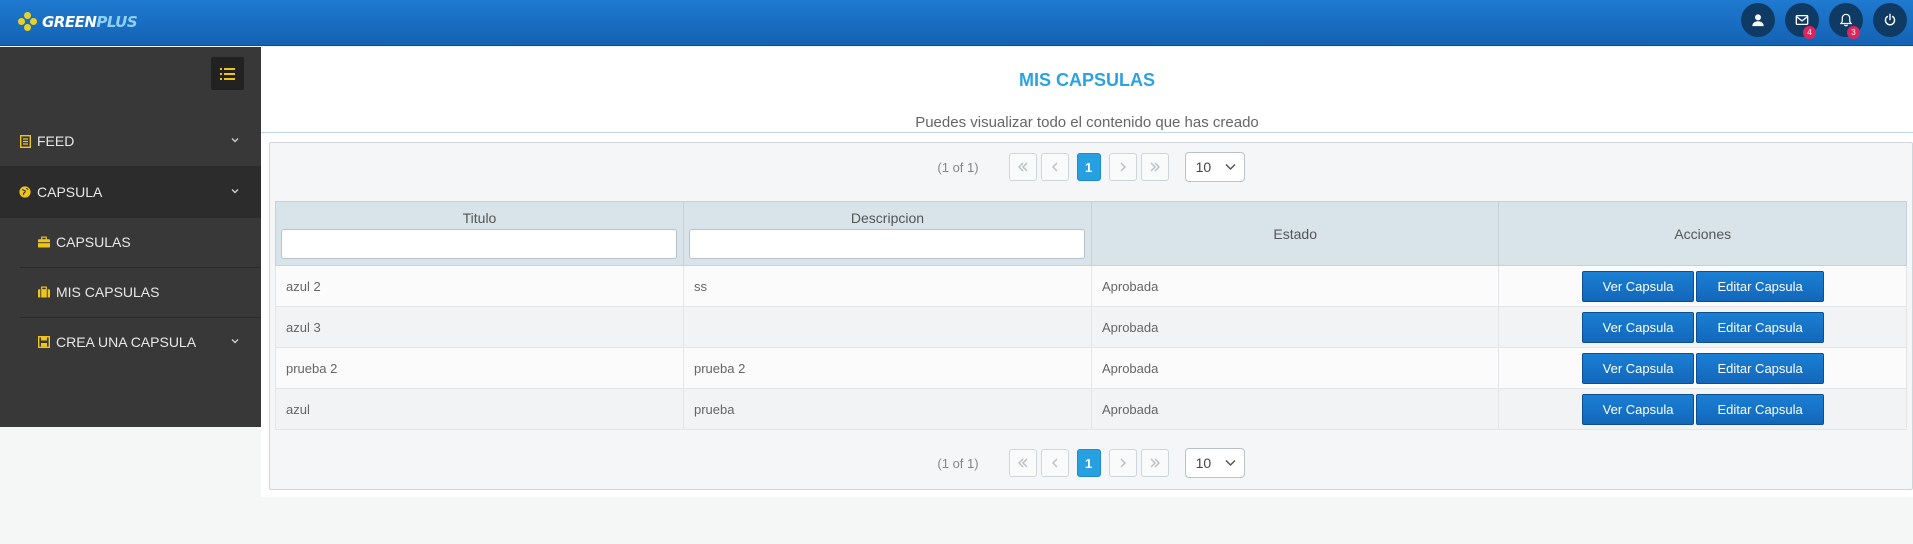 The image size is (1913, 544). What do you see at coordinates (886, 244) in the screenshot?
I see `descripcion-filter-input` at bounding box center [886, 244].